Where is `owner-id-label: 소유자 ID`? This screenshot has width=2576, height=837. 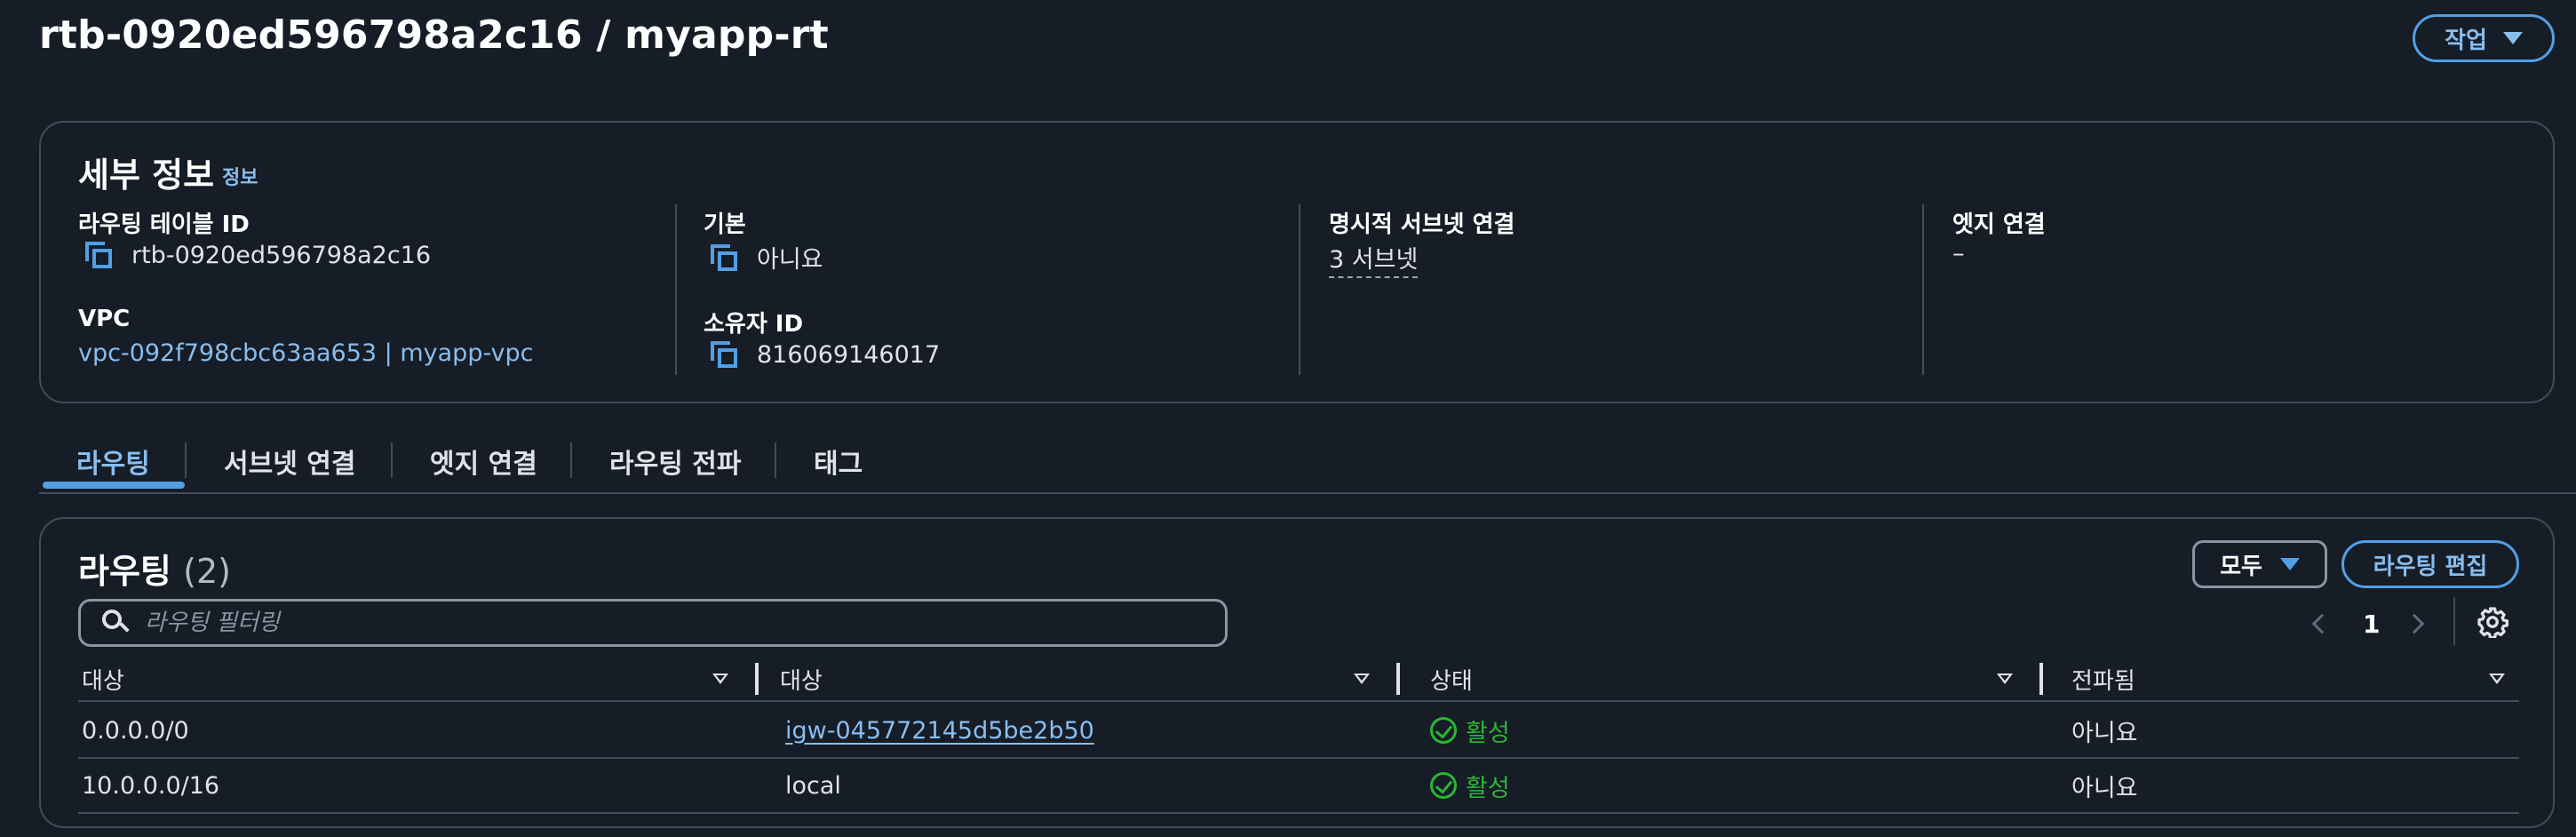 owner-id-label: 소유자 ID is located at coordinates (754, 324).